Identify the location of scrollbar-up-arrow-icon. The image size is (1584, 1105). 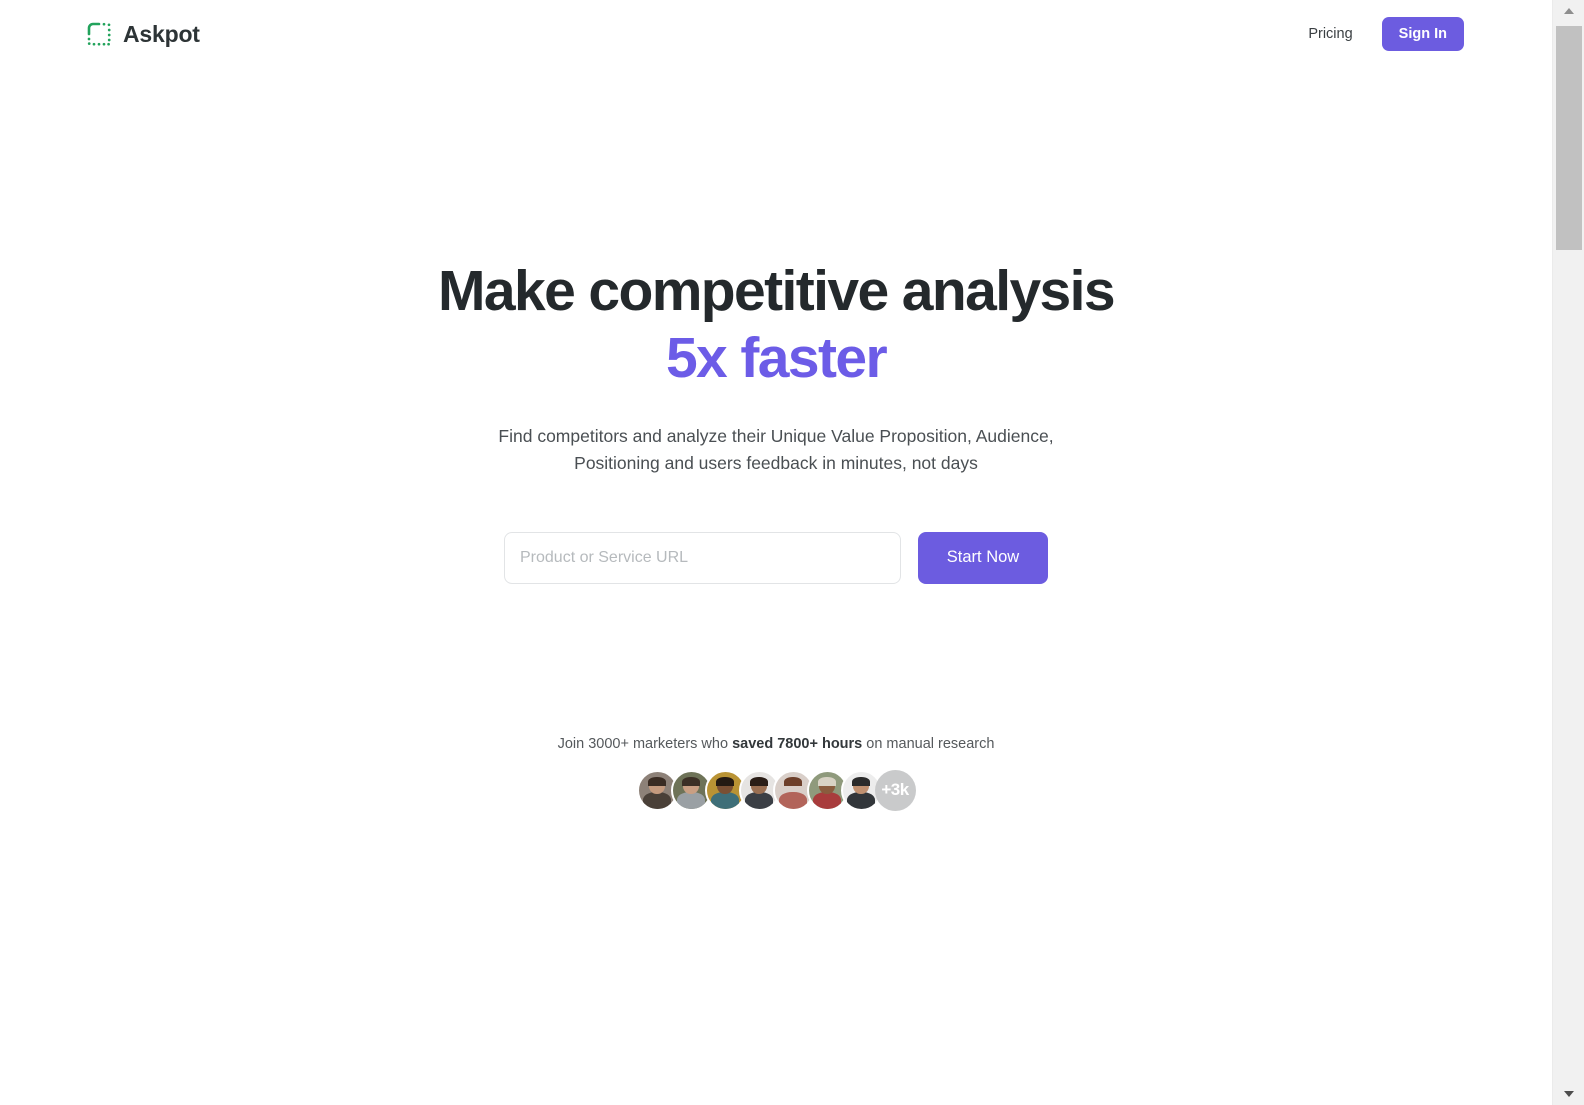
(1568, 11).